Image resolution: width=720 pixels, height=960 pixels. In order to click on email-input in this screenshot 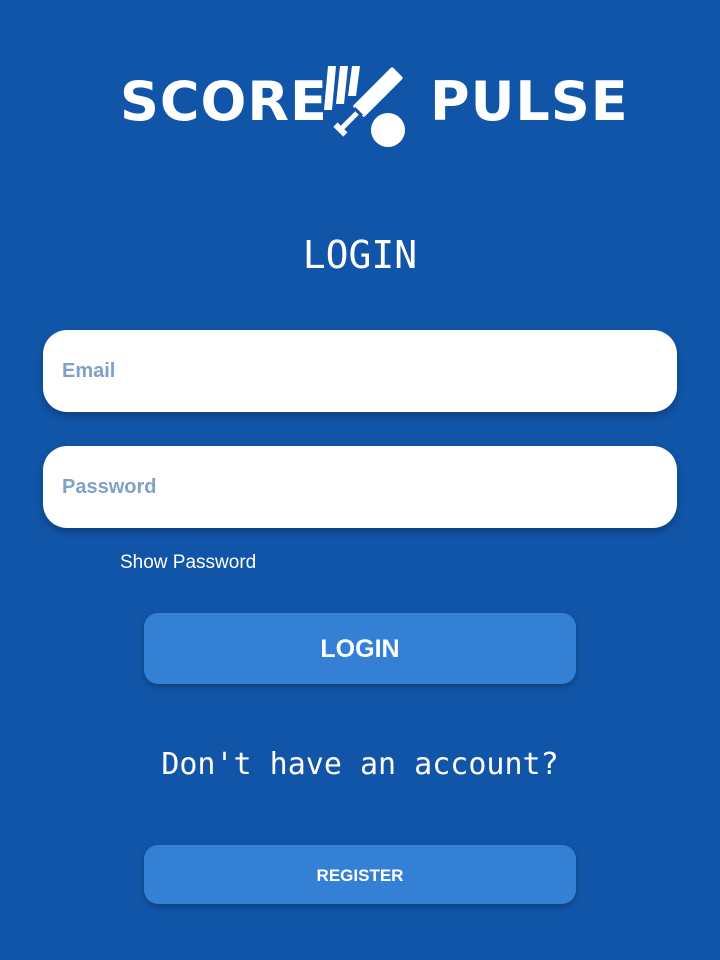, I will do `click(360, 371)`.